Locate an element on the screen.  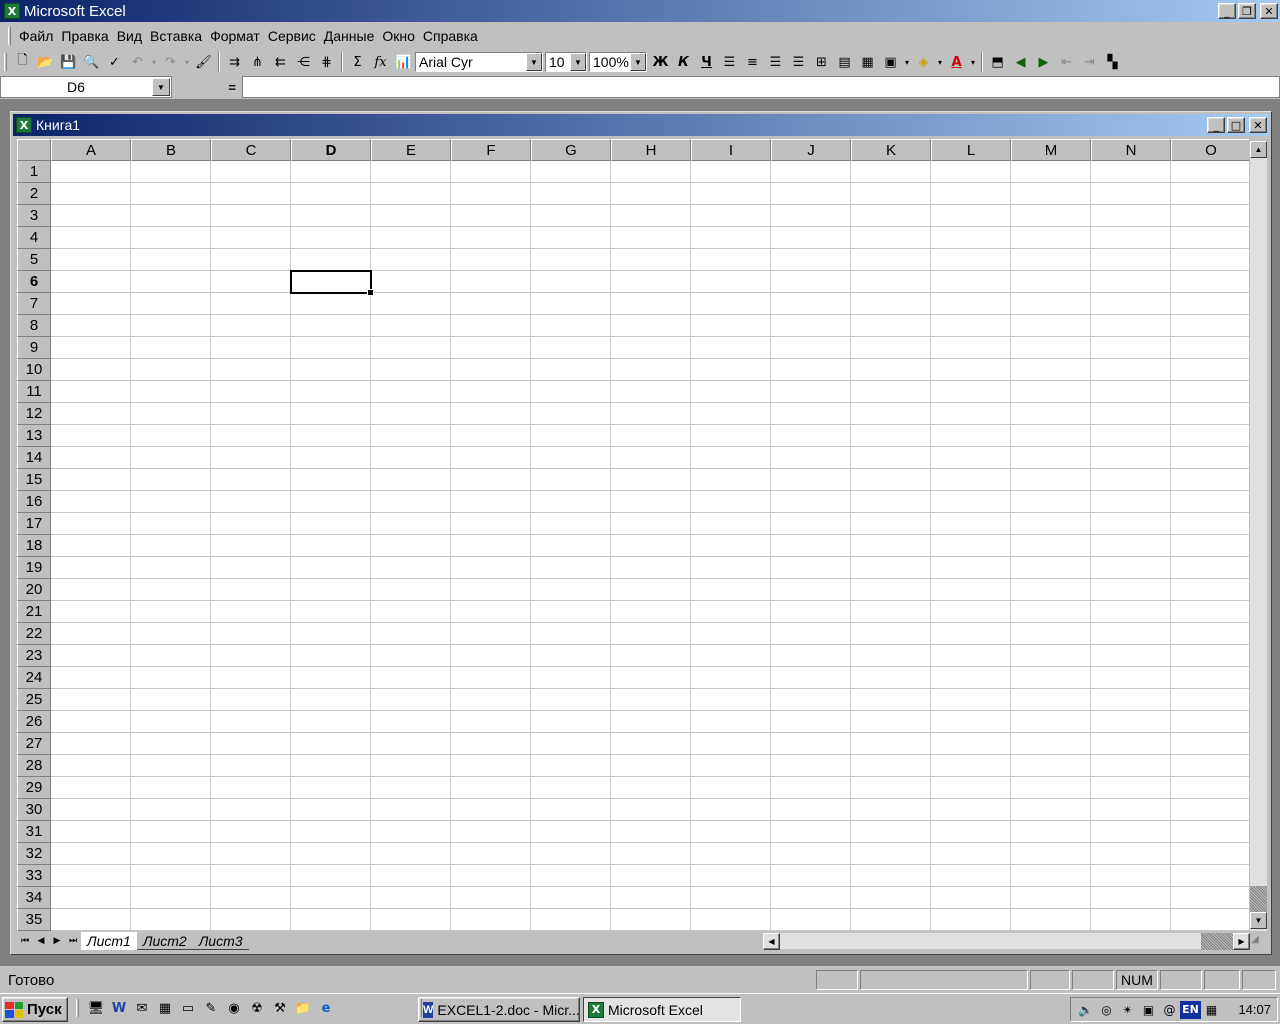
grid-layout-icon: ▚ is located at coordinates (1112, 62).